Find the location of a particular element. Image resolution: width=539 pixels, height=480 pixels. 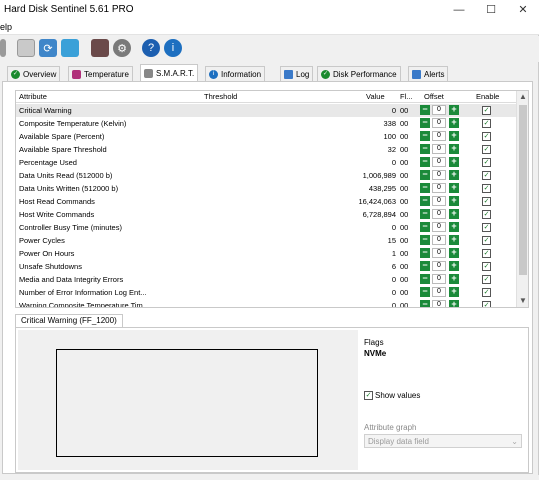

scroll-thumb is located at coordinates (523, 190).